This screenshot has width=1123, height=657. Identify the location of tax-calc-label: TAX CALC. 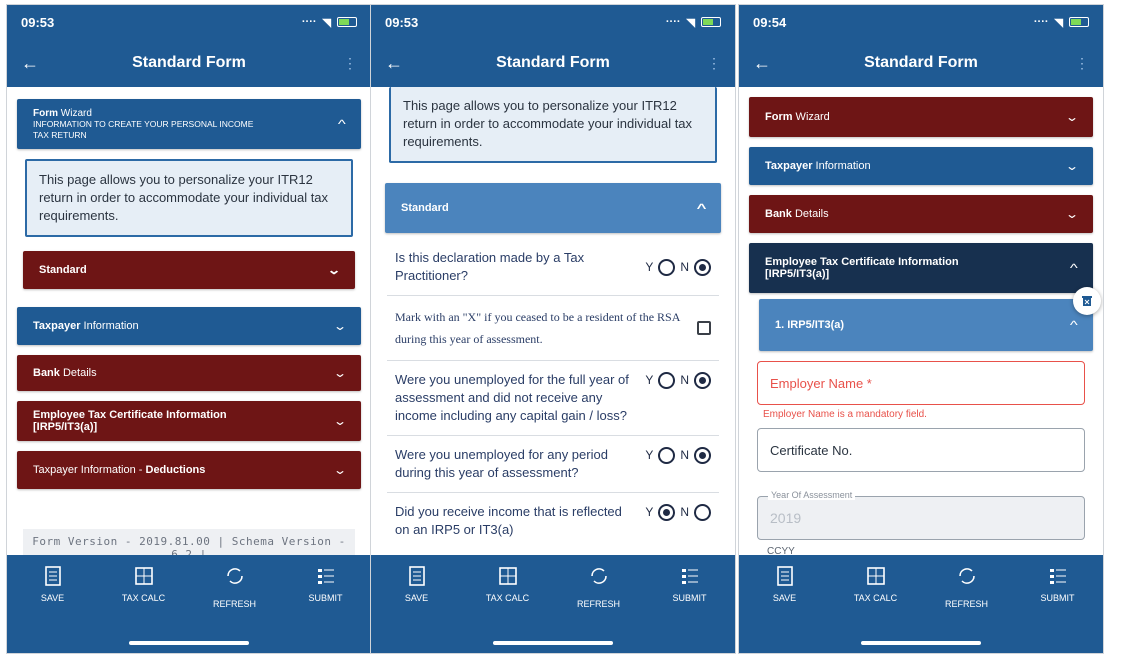
(875, 598).